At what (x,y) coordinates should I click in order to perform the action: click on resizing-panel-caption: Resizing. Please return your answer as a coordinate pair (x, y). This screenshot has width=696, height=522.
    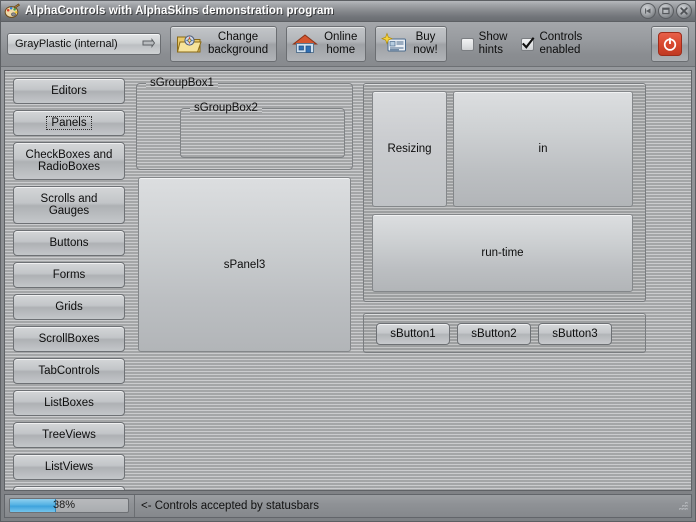
    Looking at the image, I should click on (409, 149).